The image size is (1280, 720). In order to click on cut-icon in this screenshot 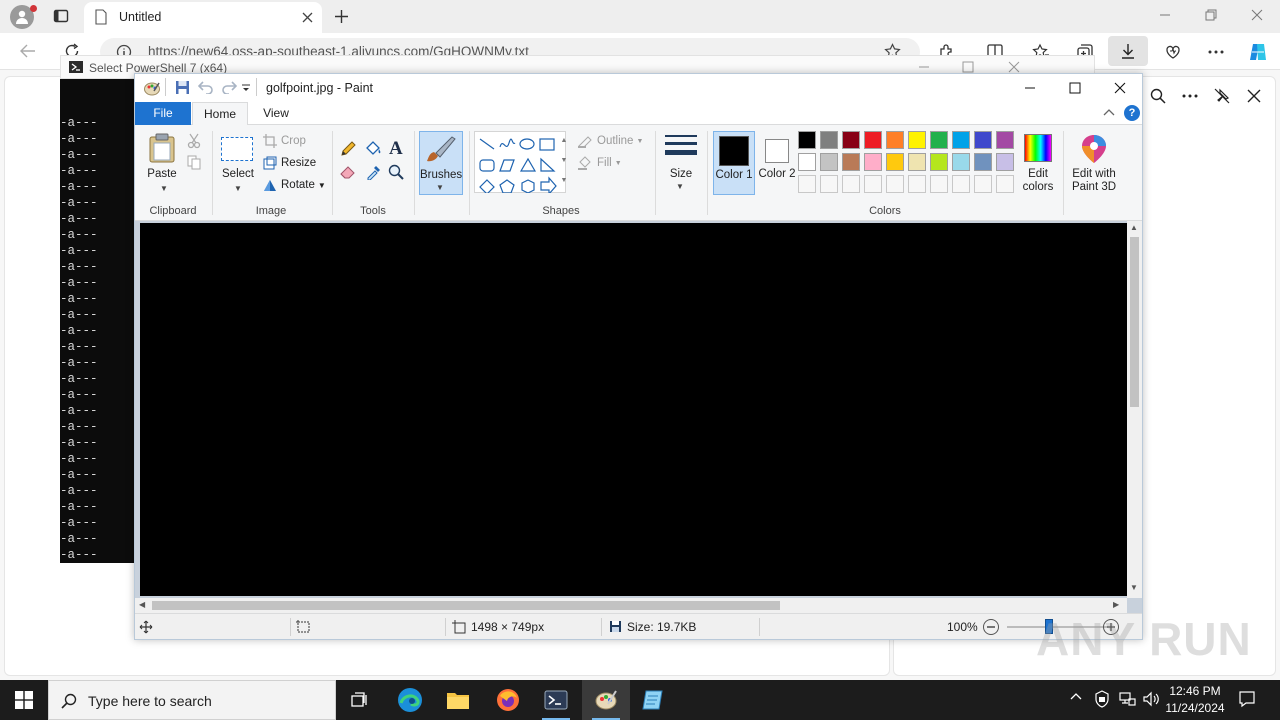, I will do `click(194, 141)`.